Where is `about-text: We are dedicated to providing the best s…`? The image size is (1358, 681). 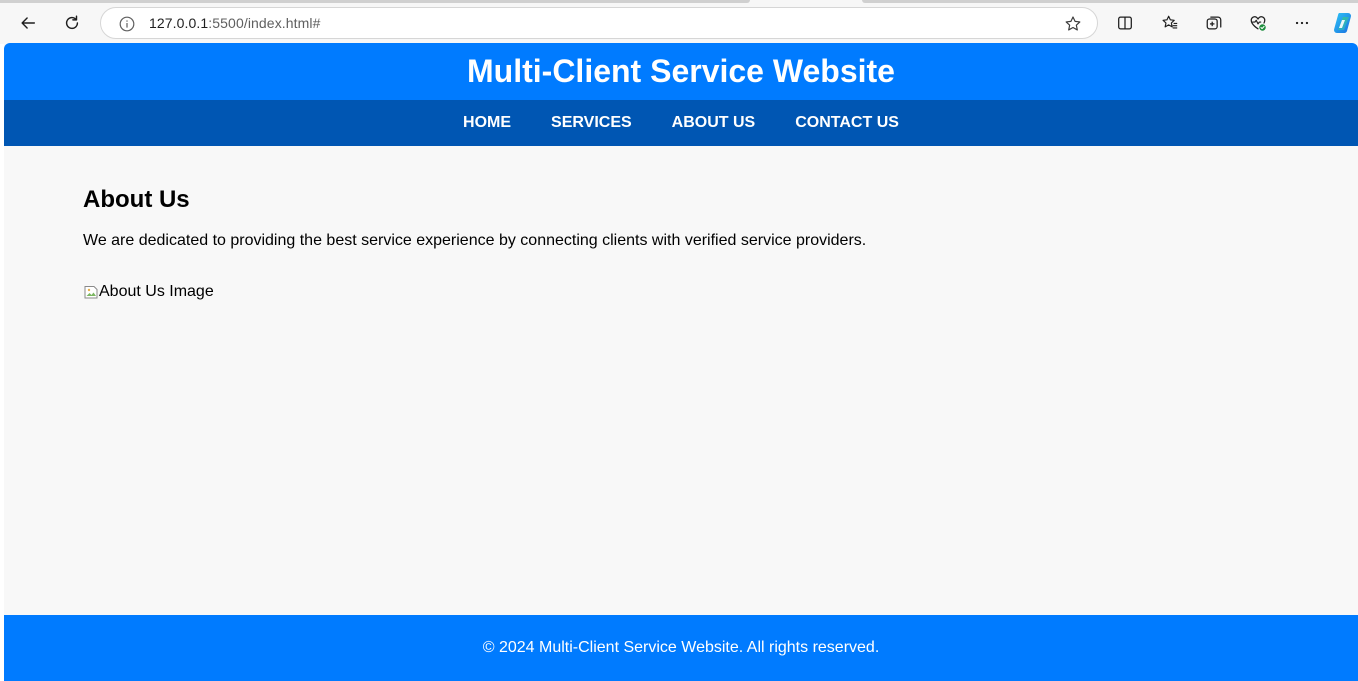
about-text: We are dedicated to providing the best s… is located at coordinates (475, 240).